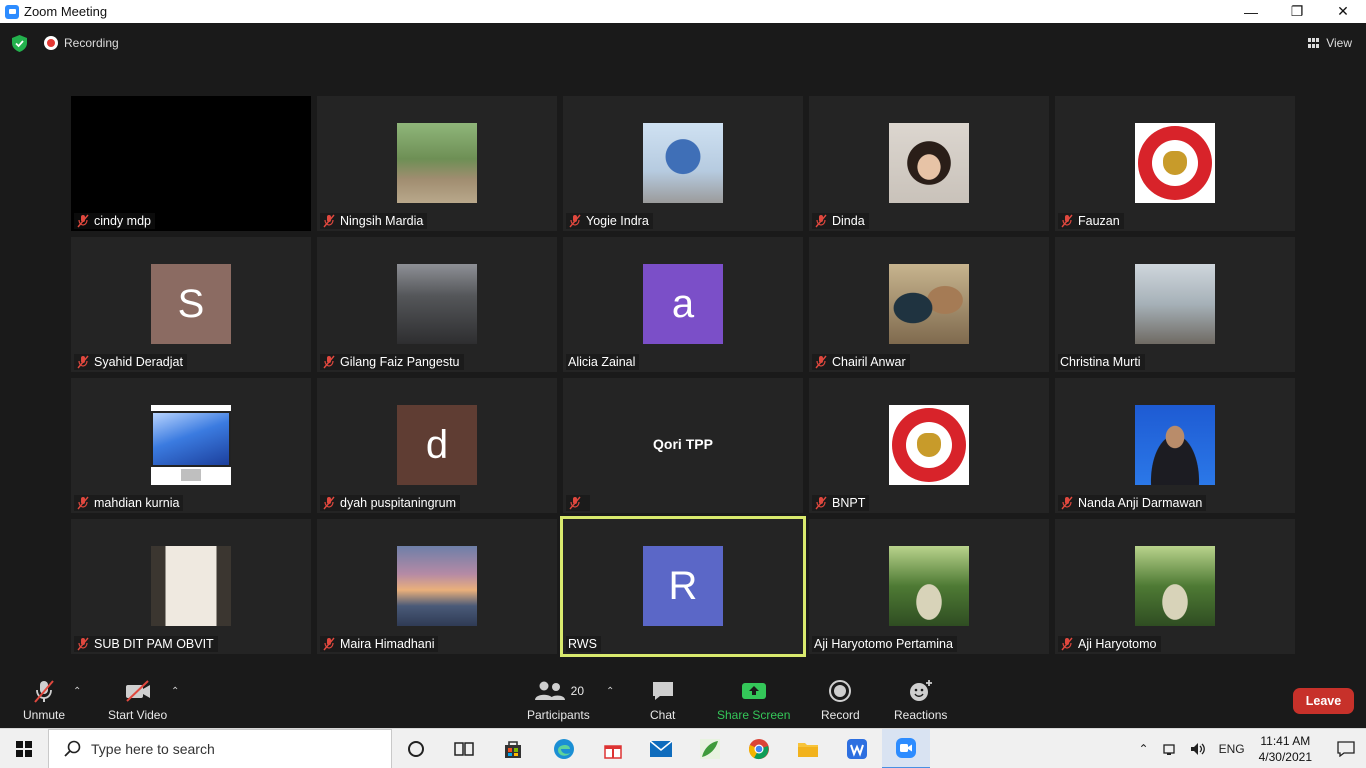 The height and width of the screenshot is (768, 1366). Describe the element at coordinates (808, 748) in the screenshot. I see `file-explorer-app-button` at that location.